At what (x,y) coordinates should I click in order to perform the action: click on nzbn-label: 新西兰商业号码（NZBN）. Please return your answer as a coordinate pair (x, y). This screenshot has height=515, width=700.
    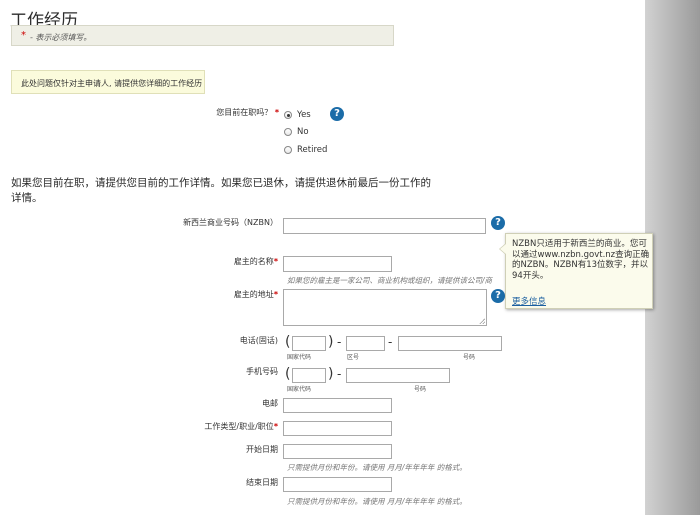
    Looking at the image, I should click on (230, 222).